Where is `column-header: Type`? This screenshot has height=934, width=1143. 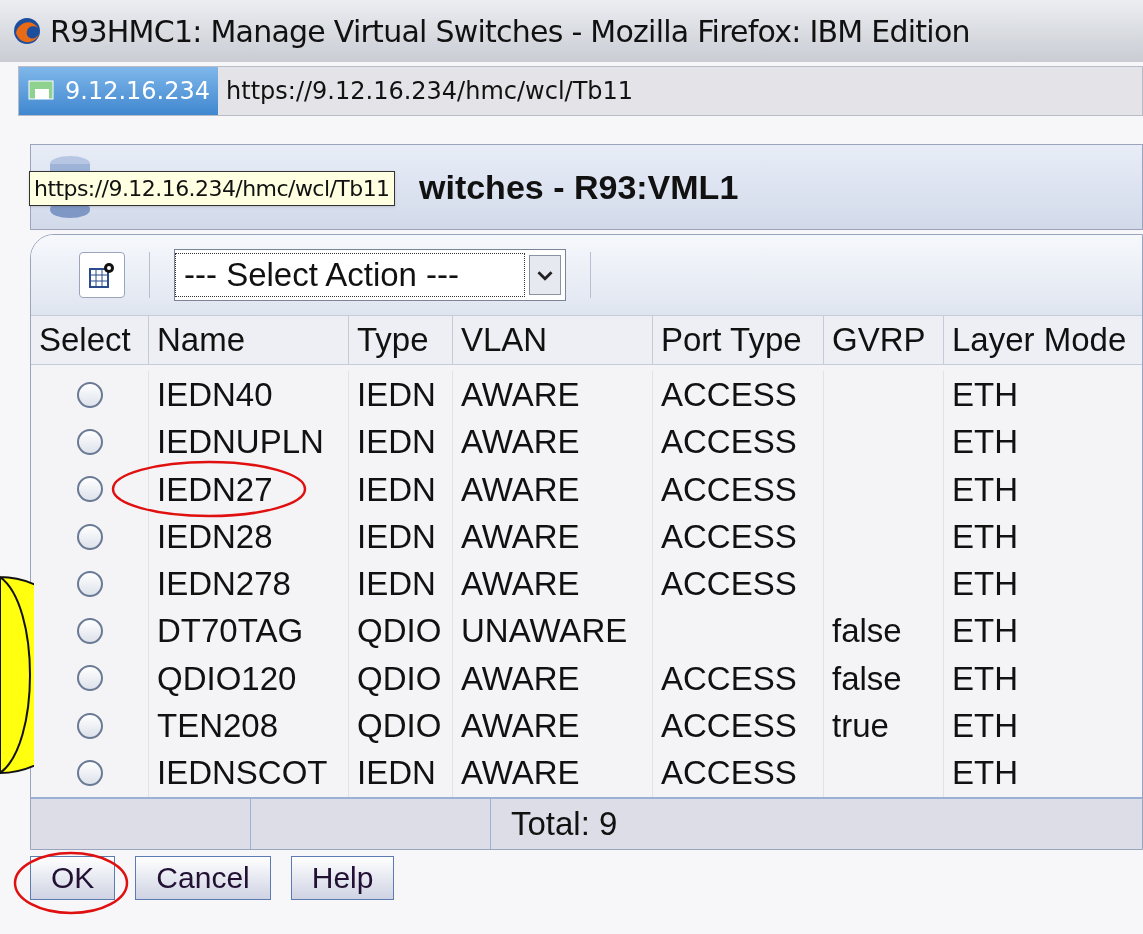 column-header: Type is located at coordinates (401, 340).